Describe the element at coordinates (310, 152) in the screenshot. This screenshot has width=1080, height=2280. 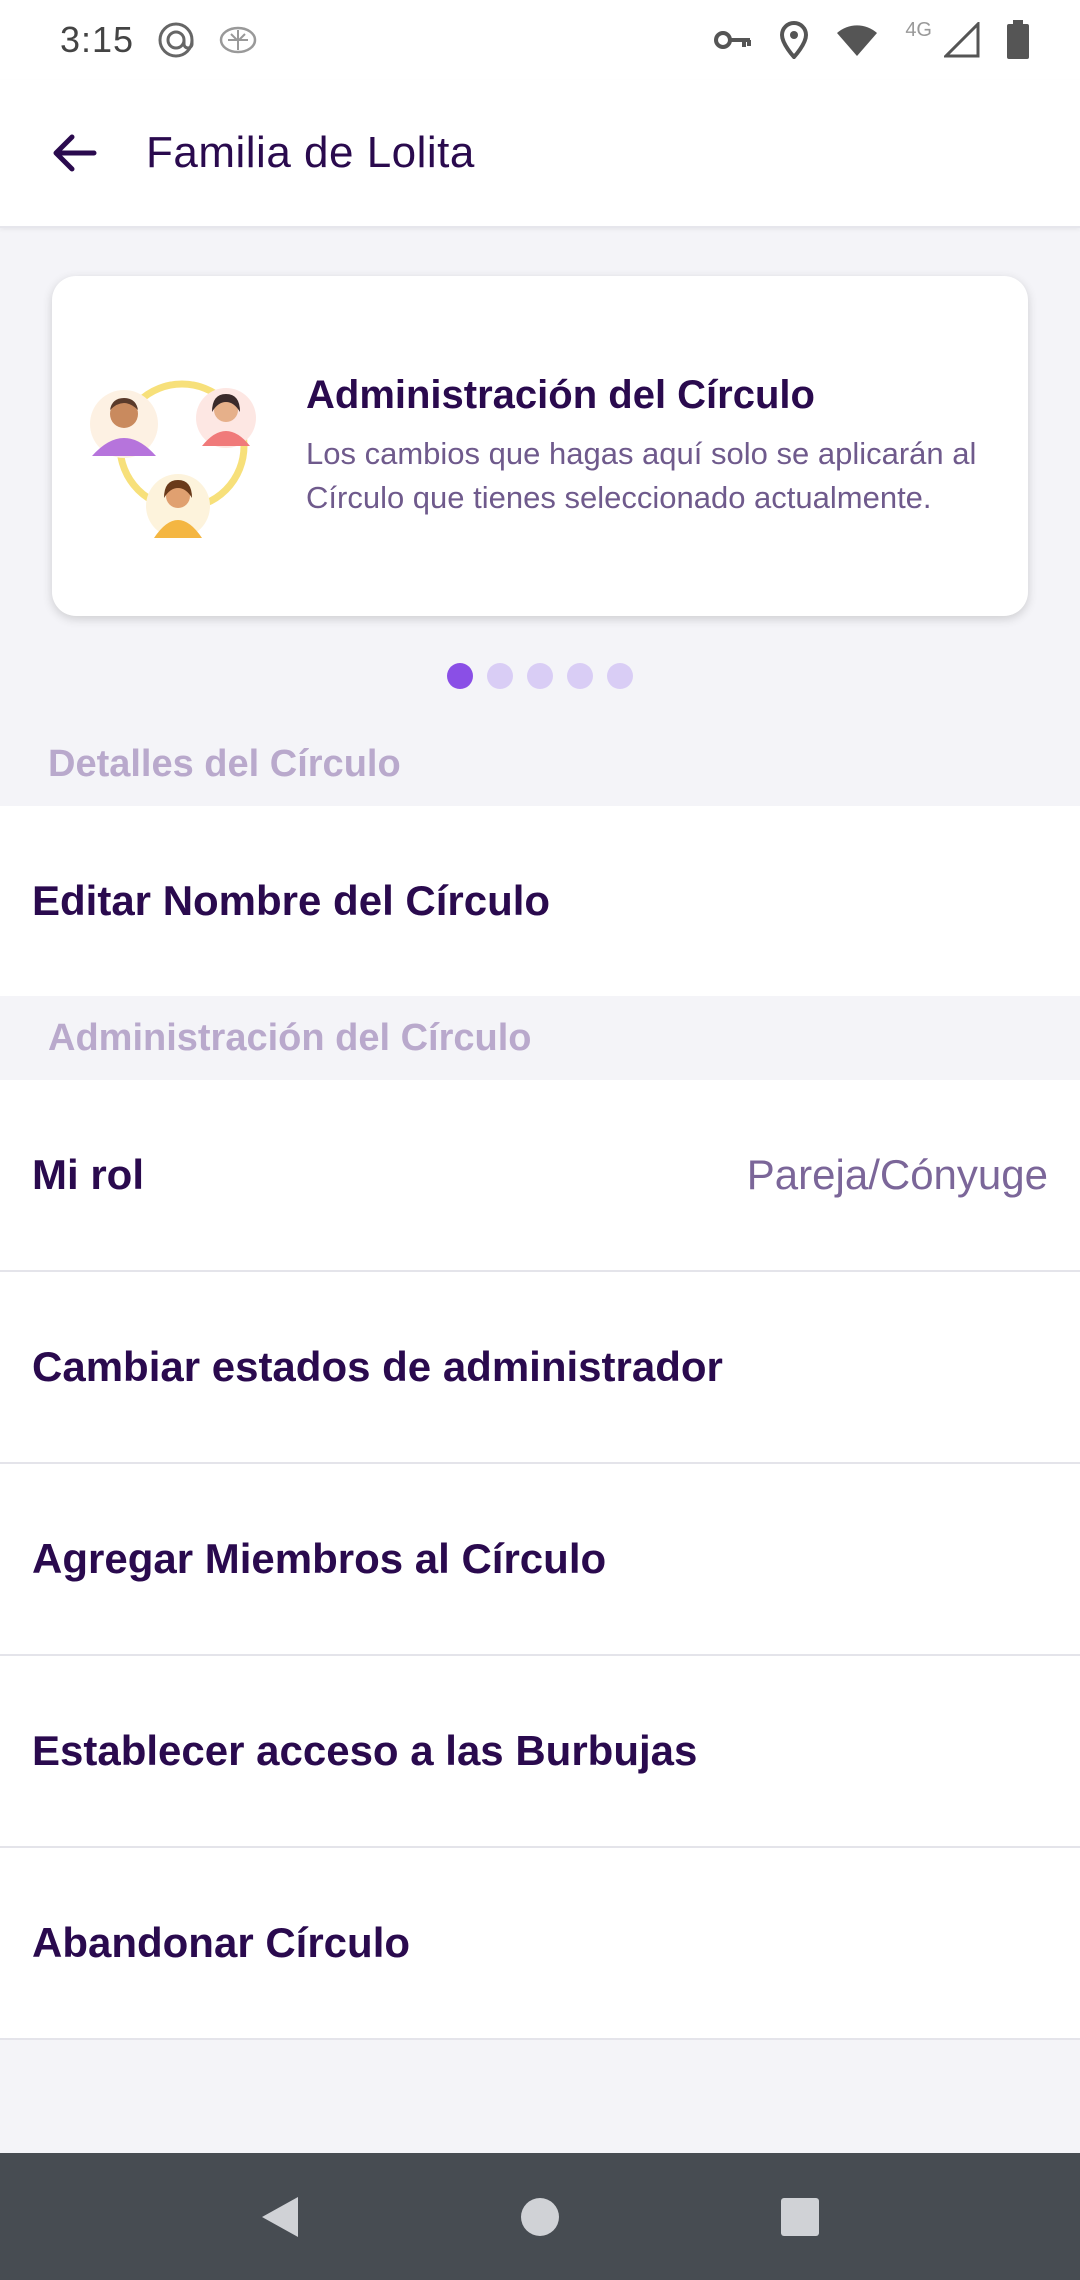
I see `page-title: Familia de Lolita` at that location.